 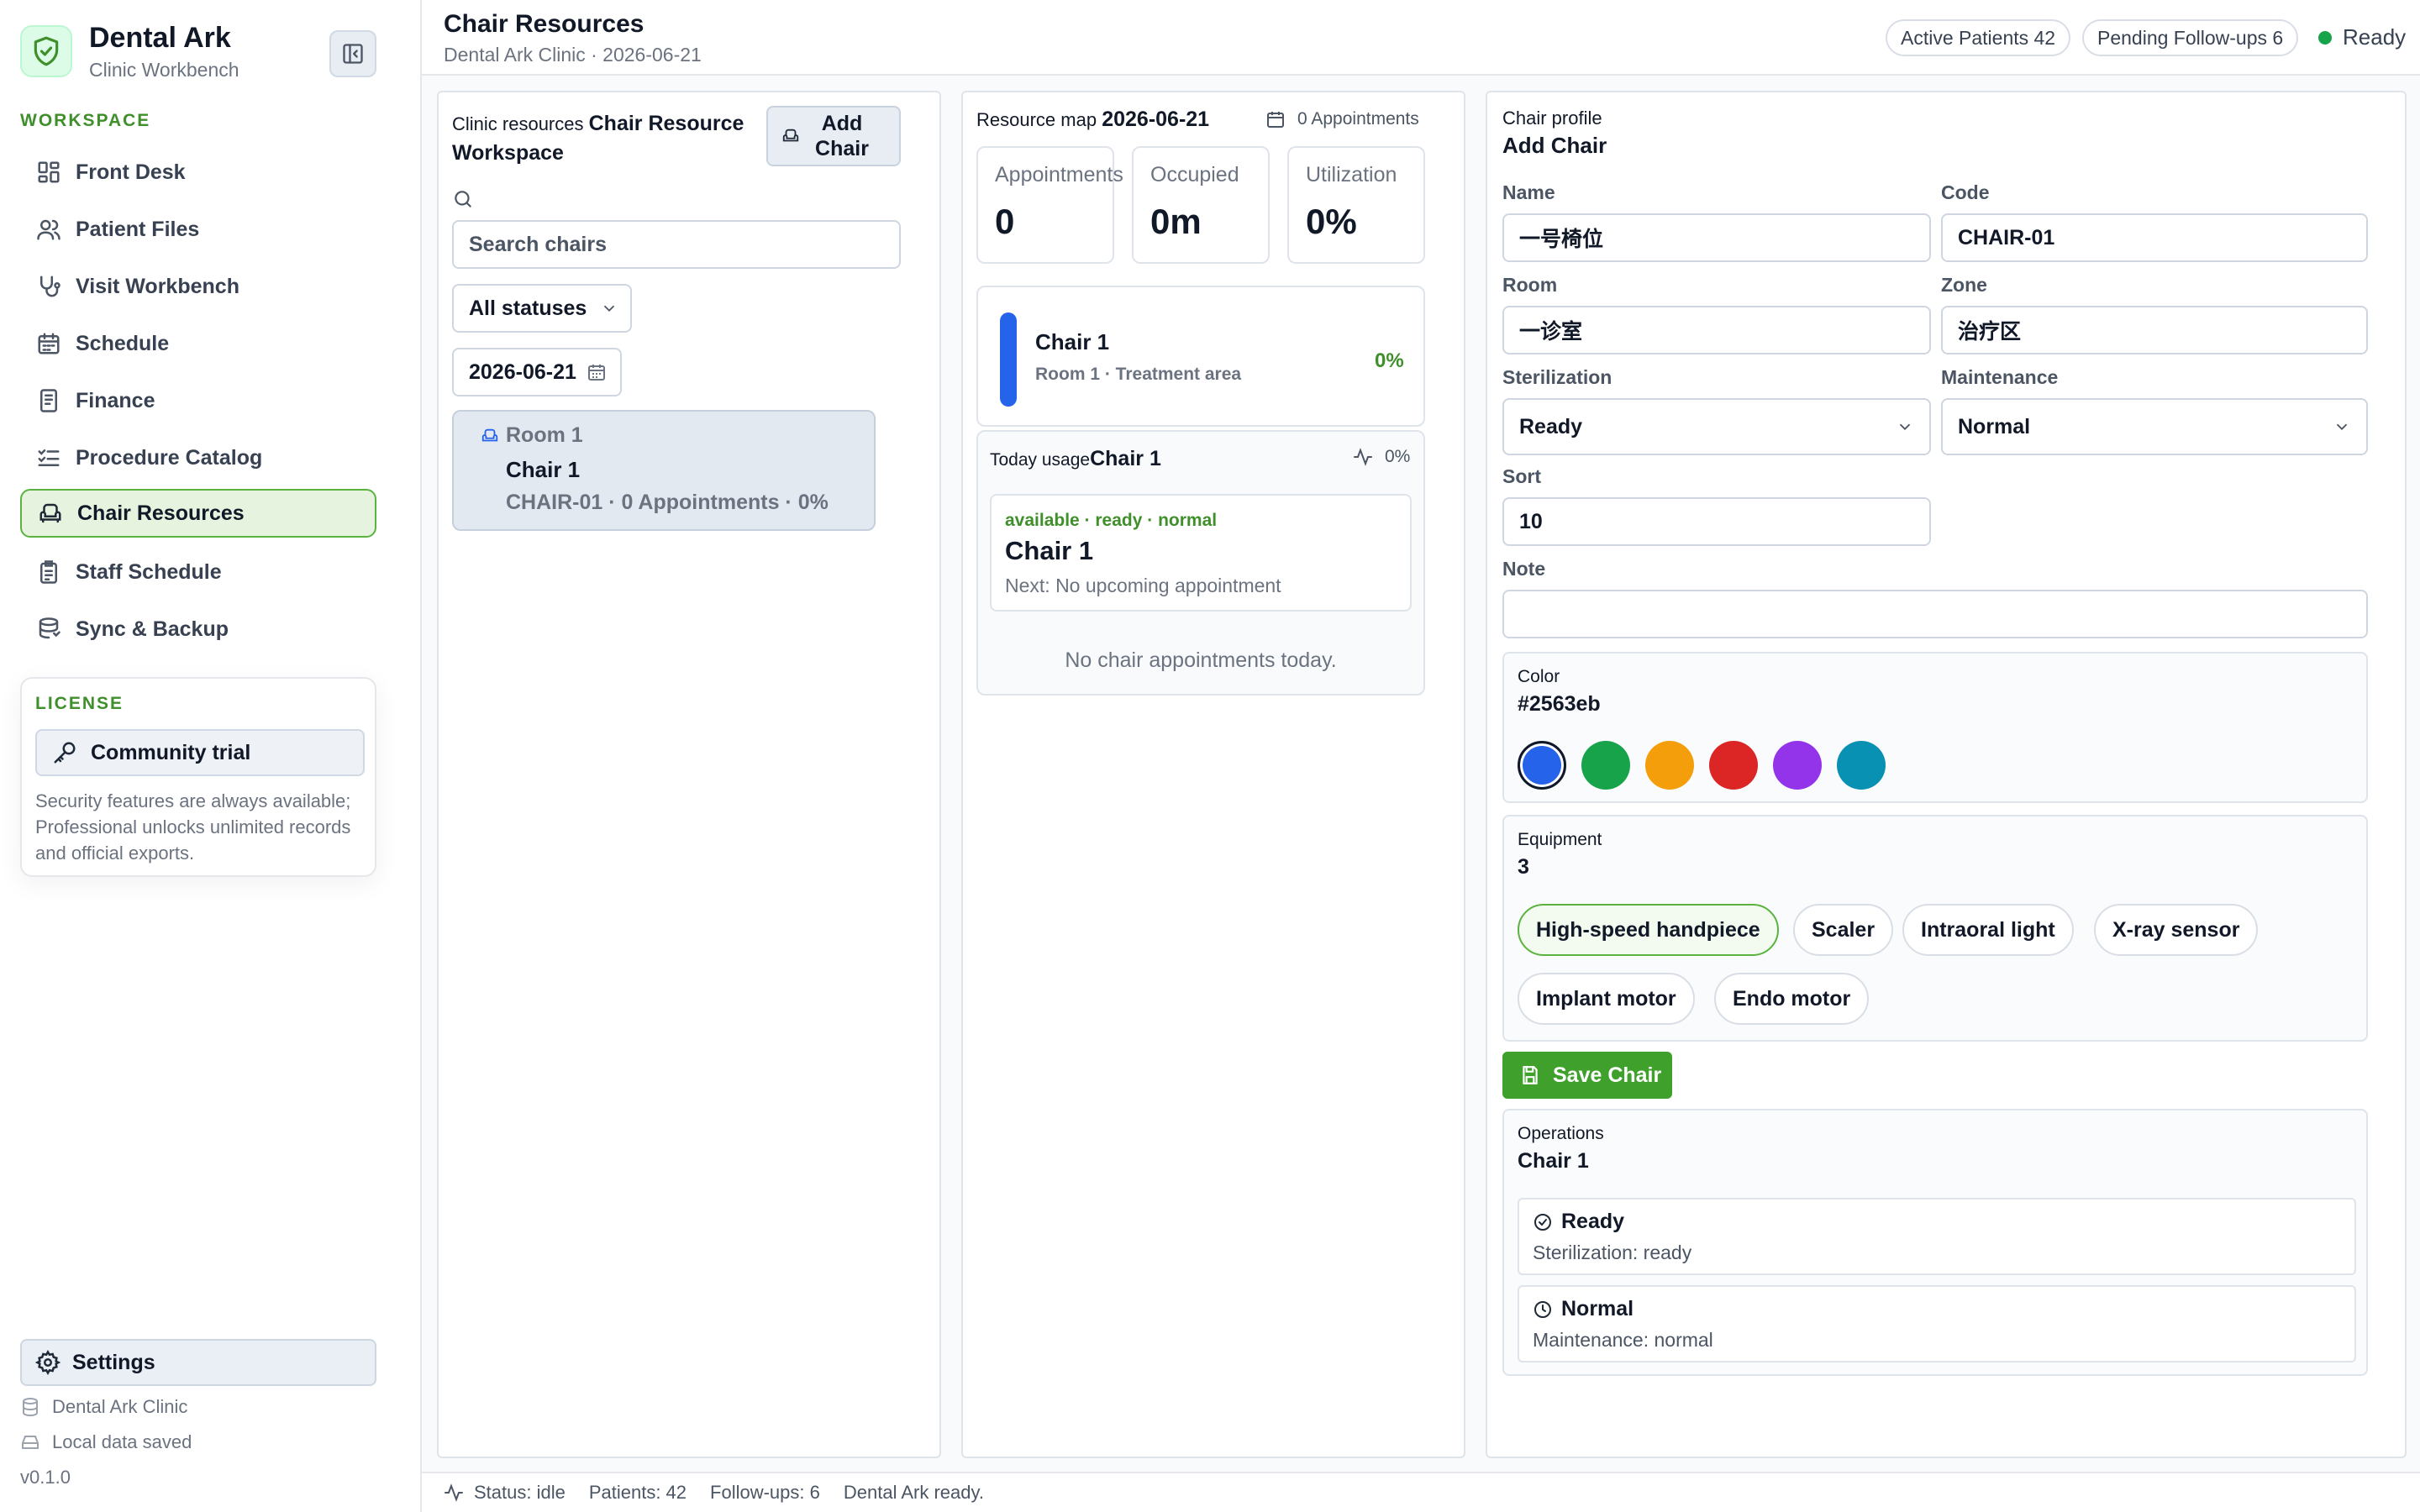 I want to click on sidebar-item-label: Staff Schedule, so click(x=149, y=571).